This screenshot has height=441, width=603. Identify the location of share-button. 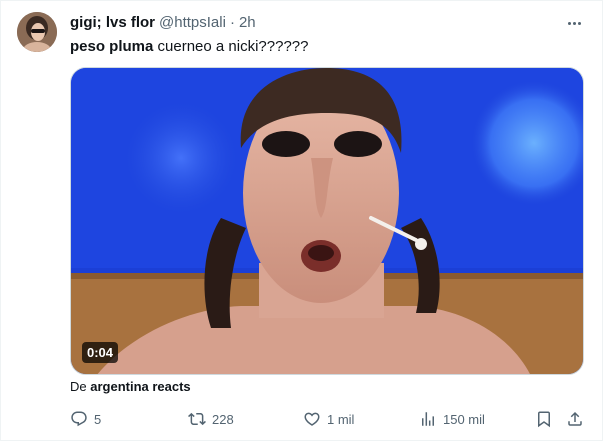
(575, 419).